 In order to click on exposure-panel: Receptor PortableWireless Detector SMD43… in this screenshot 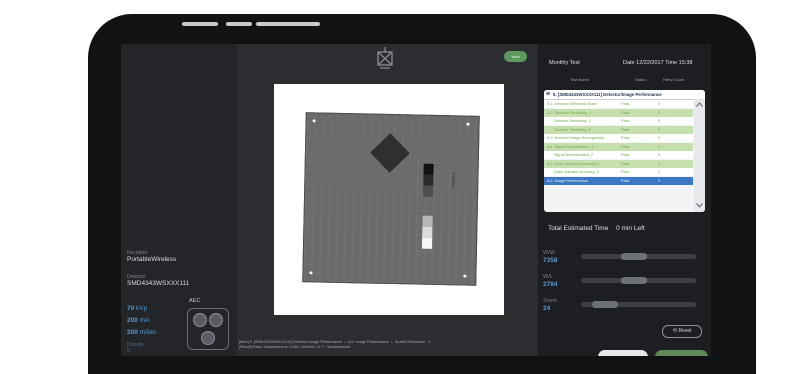, I will do `click(179, 200)`.